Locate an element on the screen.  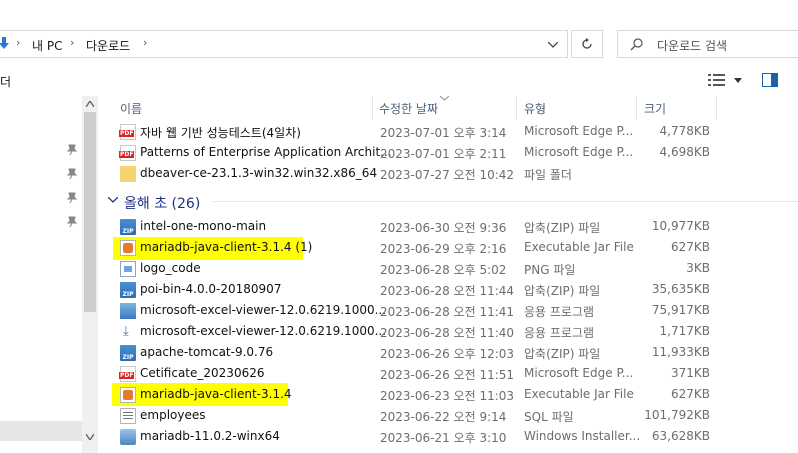
file-date: 2023-07-01 오후 2:11 is located at coordinates (443, 154).